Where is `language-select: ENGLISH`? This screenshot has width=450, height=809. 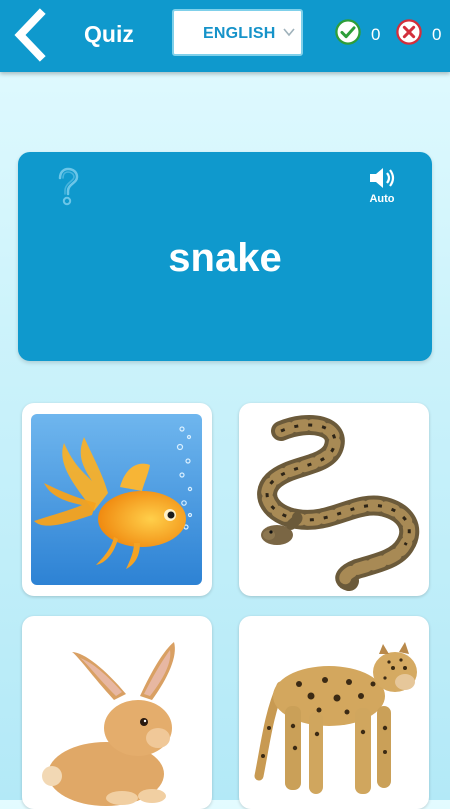 language-select: ENGLISH is located at coordinates (237, 32).